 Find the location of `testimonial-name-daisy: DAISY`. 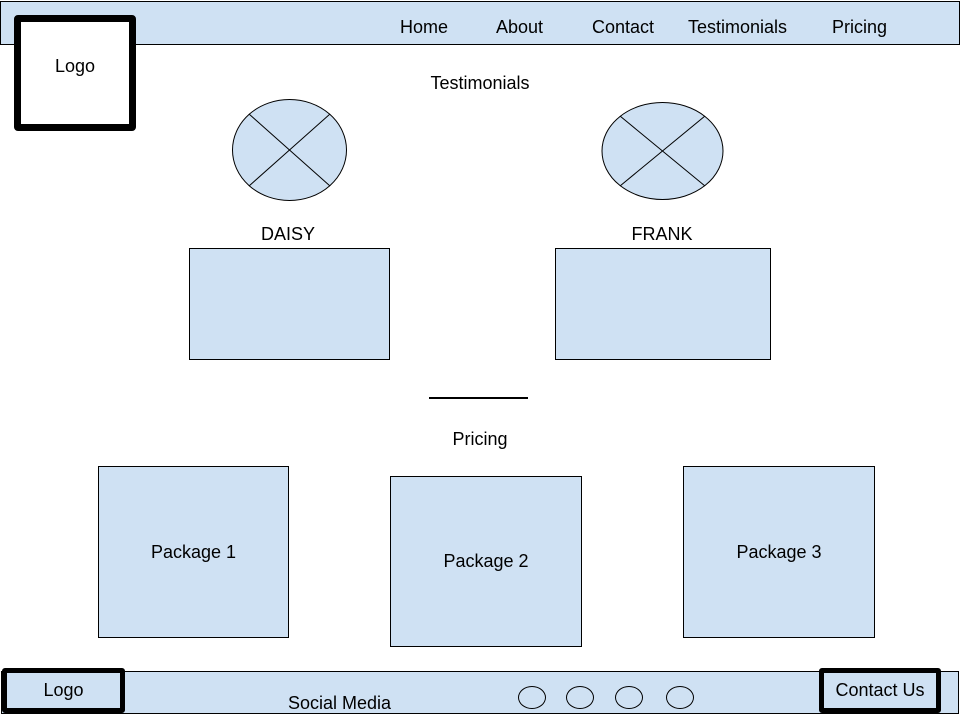

testimonial-name-daisy: DAISY is located at coordinates (288, 234).